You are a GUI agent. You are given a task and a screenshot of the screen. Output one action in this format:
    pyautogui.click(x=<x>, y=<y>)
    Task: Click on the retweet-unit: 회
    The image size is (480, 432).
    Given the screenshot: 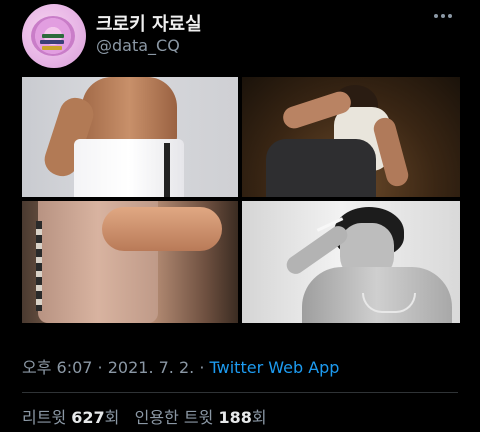 What is the action you would take?
    pyautogui.click(x=112, y=417)
    